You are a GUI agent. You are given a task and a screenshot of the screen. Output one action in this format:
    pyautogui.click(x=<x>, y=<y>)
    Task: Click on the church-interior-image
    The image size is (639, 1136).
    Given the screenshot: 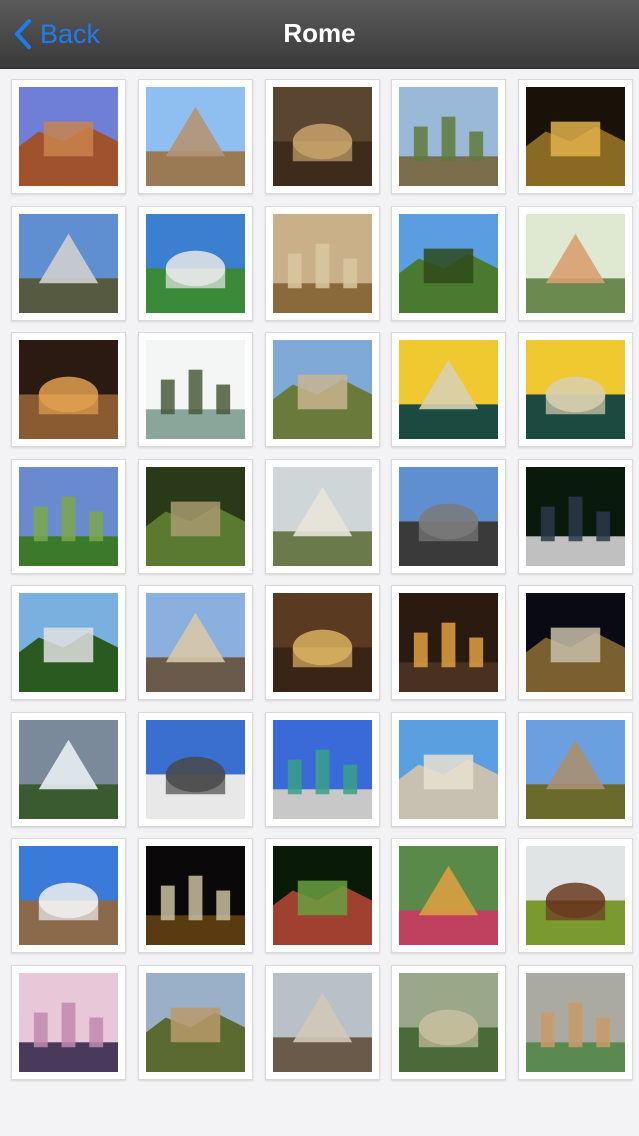 What is the action you would take?
    pyautogui.click(x=322, y=136)
    